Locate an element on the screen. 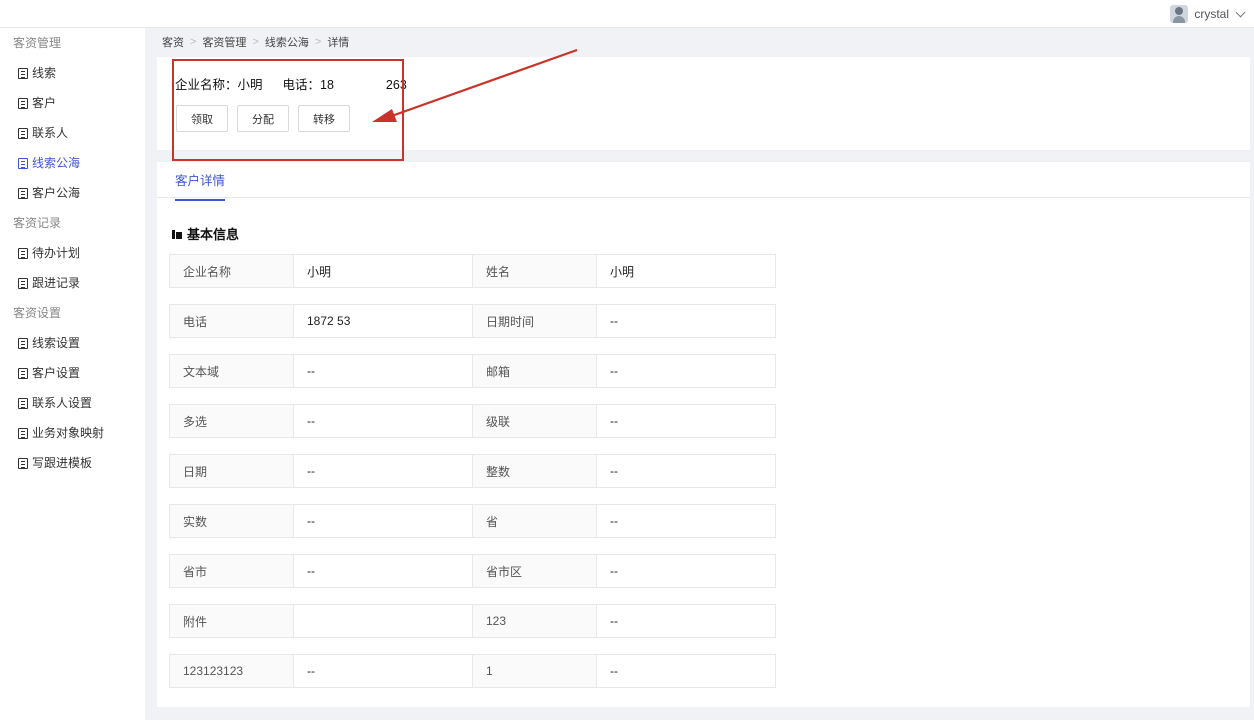 This screenshot has width=1254, height=720. sidebar-item-lead-settings: 线索设置 is located at coordinates (72, 343).